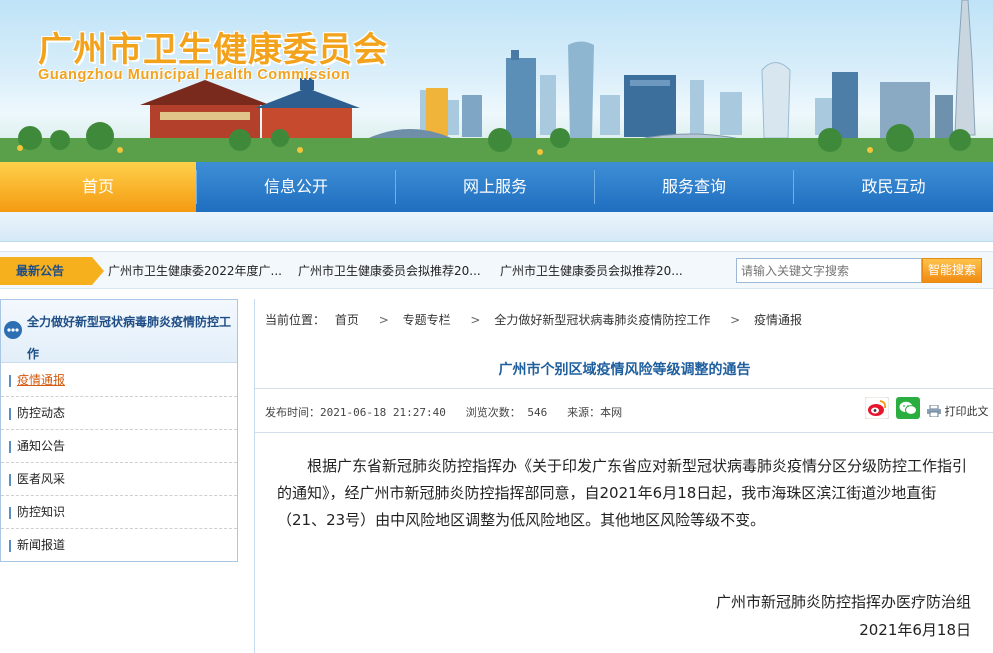 Image resolution: width=993 pixels, height=653 pixels. I want to click on sidebar-item-epidemic-report: 疫情通报, so click(119, 380).